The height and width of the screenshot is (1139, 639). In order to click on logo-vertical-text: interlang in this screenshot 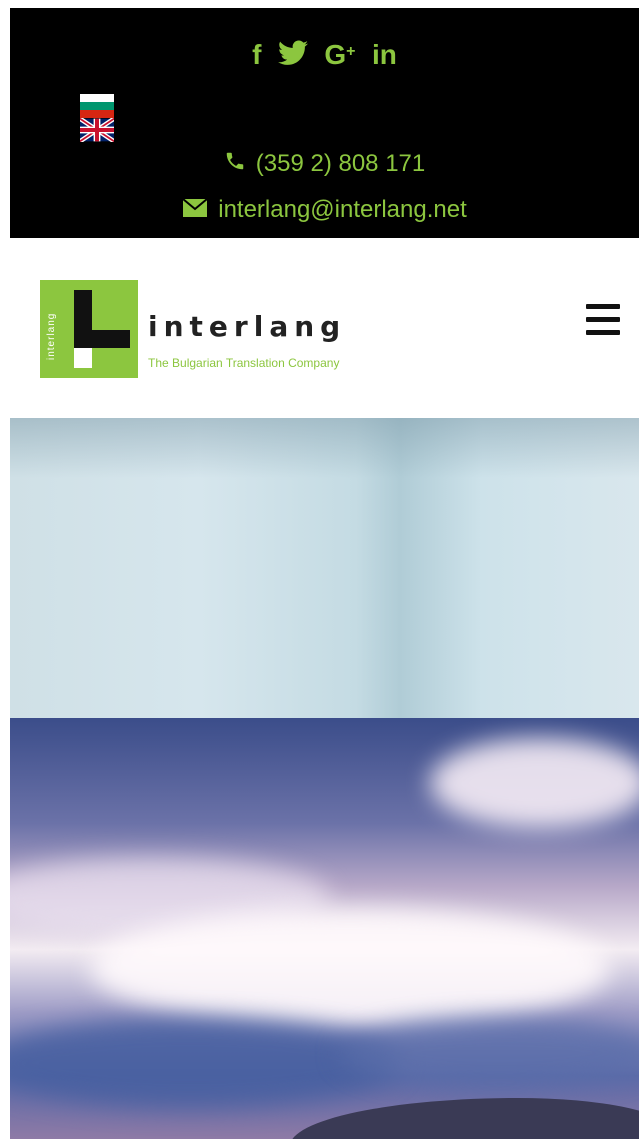, I will do `click(51, 336)`.